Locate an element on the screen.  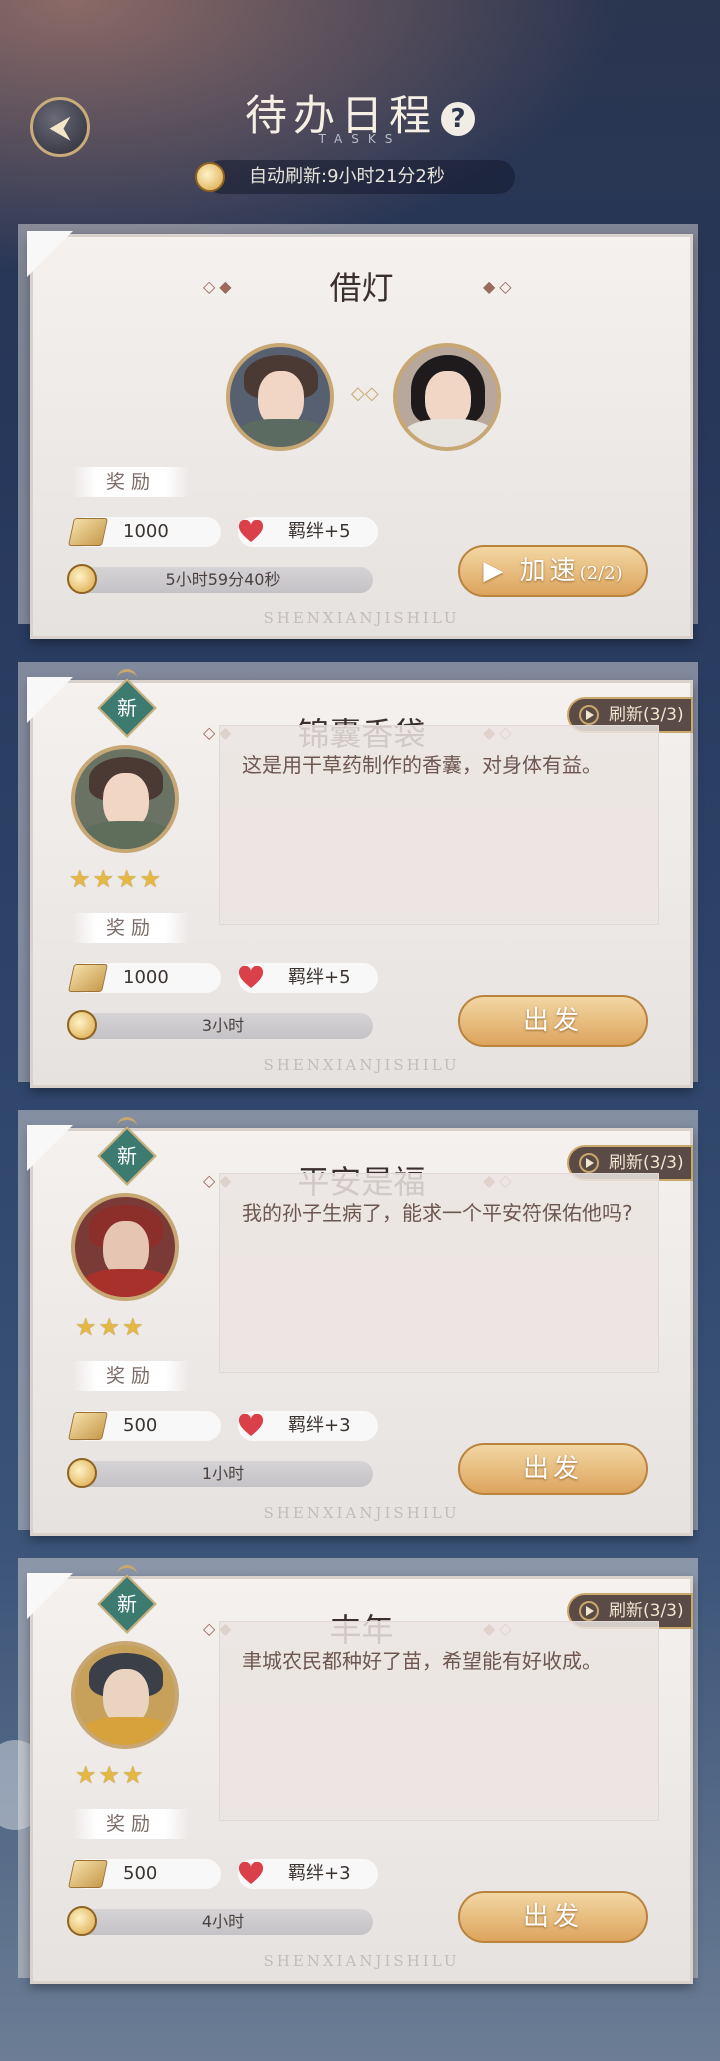
task-timer: 5小时59分40秒 is located at coordinates (220, 579).